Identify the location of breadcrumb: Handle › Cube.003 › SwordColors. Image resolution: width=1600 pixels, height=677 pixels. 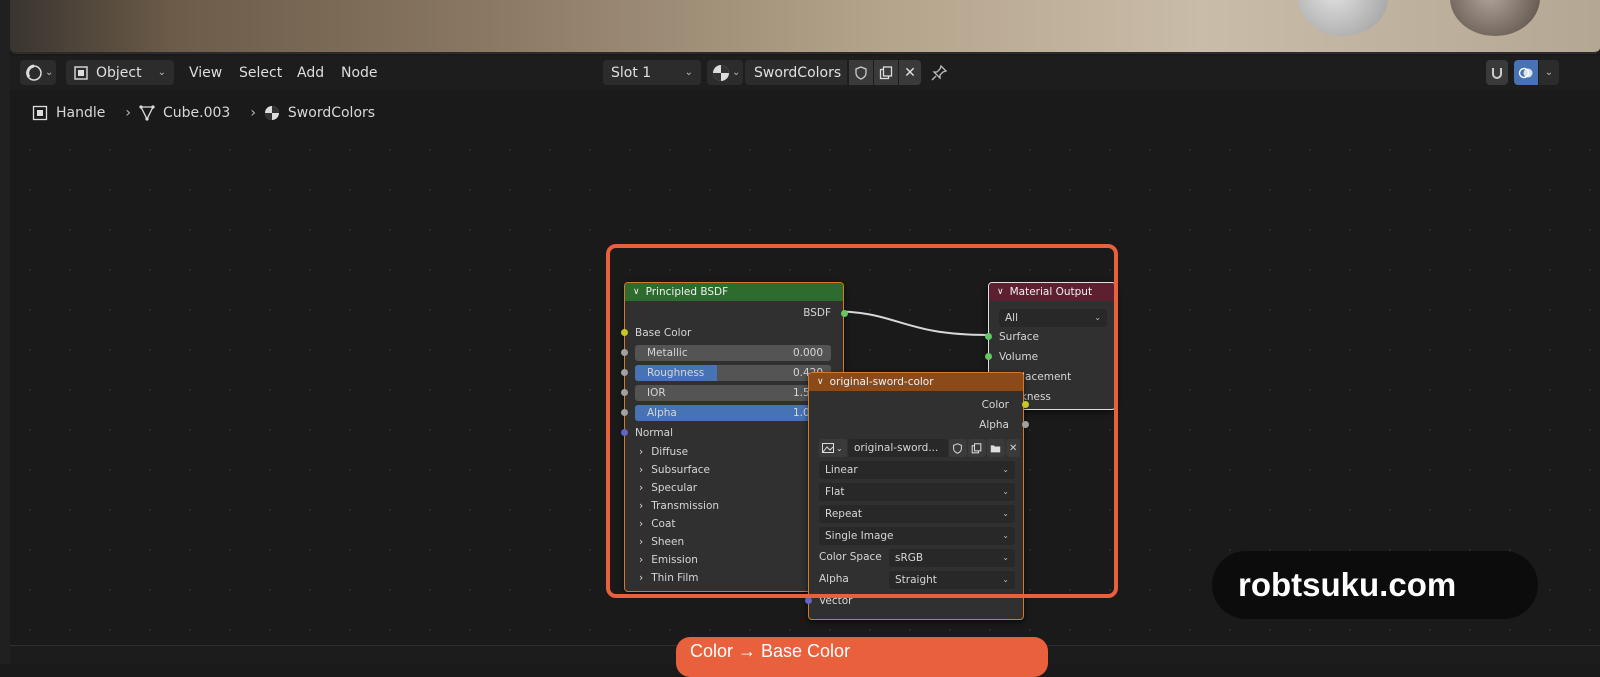
(203, 113).